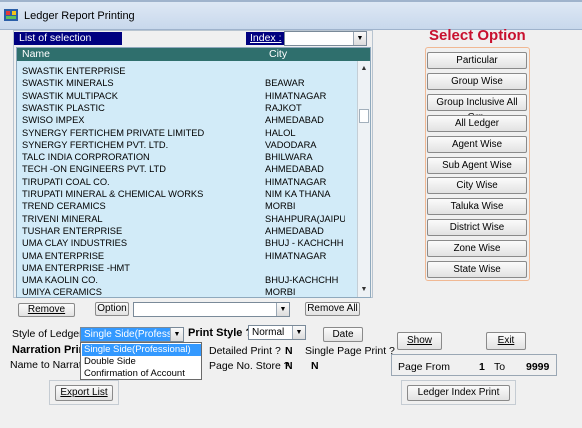 Image resolution: width=582 pixels, height=428 pixels. Describe the element at coordinates (68, 83) in the screenshot. I see `cell-name: SWASTIK MINERALS` at that location.